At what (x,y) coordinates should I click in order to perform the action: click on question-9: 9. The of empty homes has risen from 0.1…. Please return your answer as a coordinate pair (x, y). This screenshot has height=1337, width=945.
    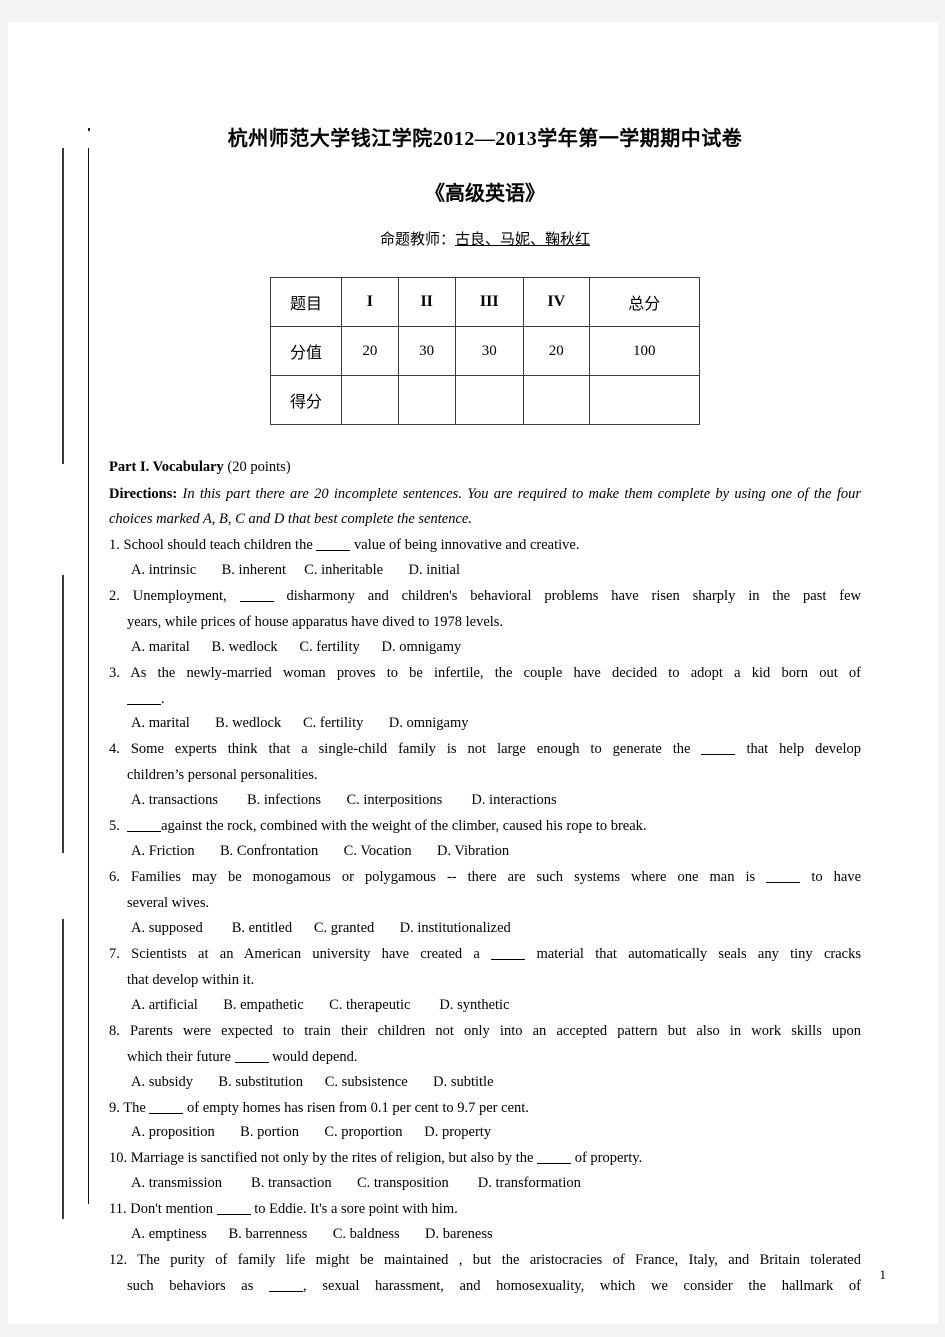
    Looking at the image, I should click on (485, 1108).